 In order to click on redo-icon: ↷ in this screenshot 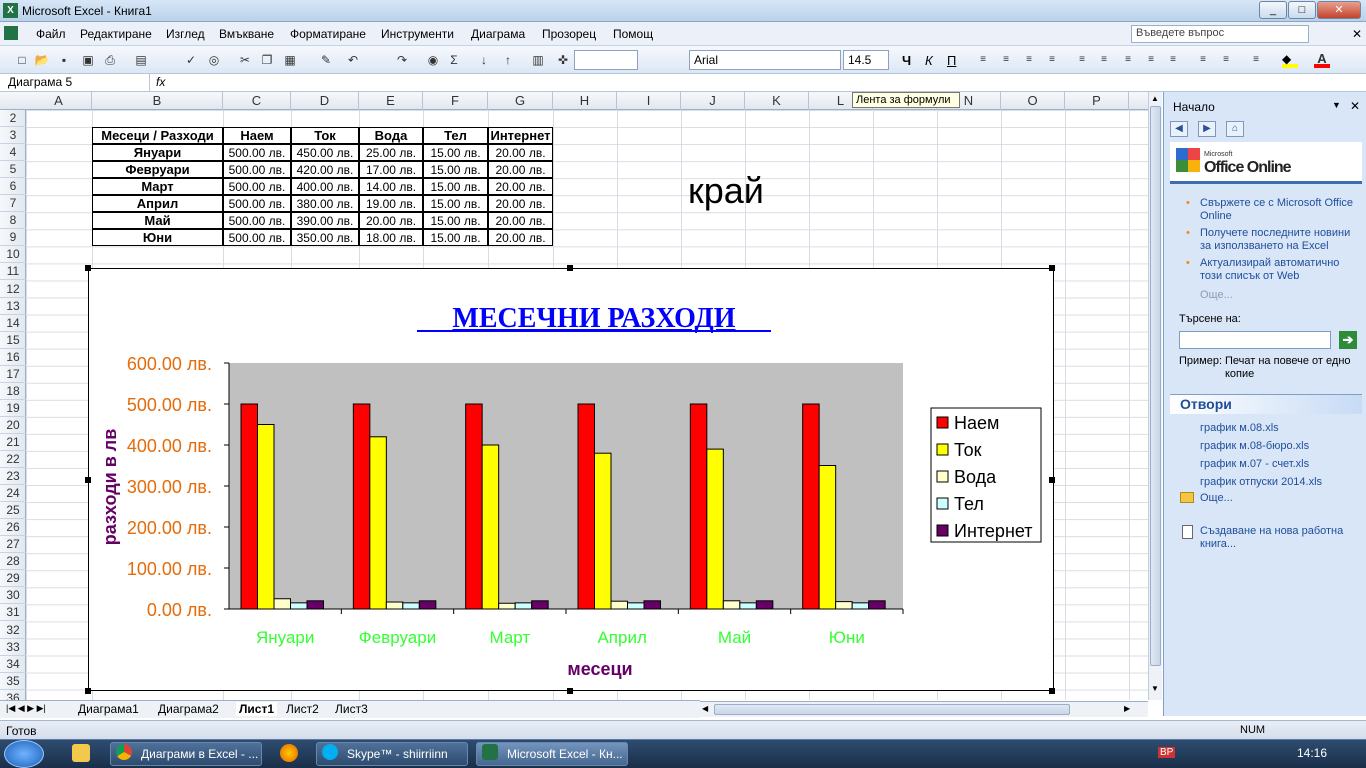, I will do `click(402, 60)`.